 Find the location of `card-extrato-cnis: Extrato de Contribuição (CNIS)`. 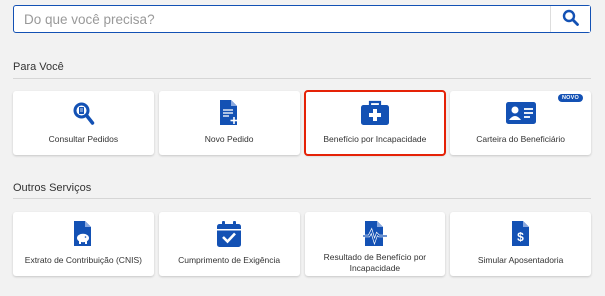

card-extrato-cnis: Extrato de Contribuição (CNIS) is located at coordinates (83, 244).